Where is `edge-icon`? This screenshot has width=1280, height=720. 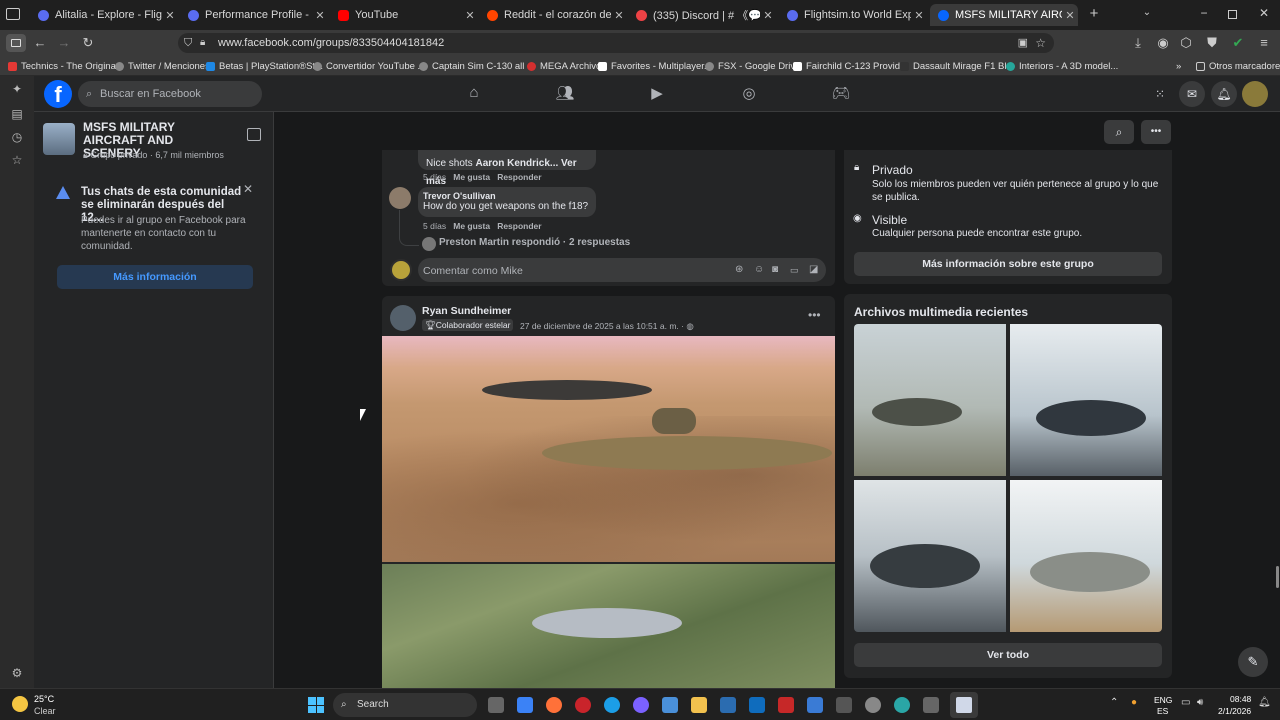 edge-icon is located at coordinates (612, 705).